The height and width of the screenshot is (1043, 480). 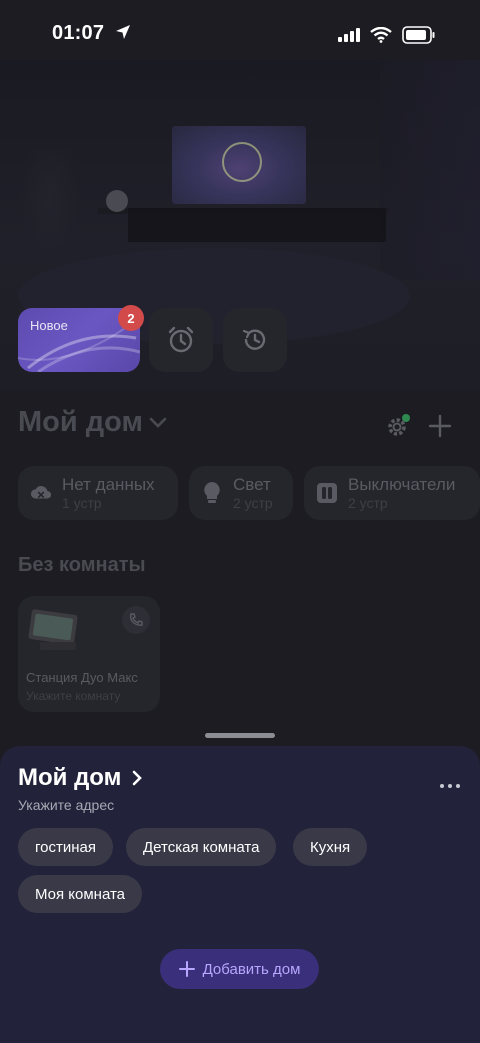 What do you see at coordinates (201, 847) in the screenshot?
I see `room-chip: Детская комната` at bounding box center [201, 847].